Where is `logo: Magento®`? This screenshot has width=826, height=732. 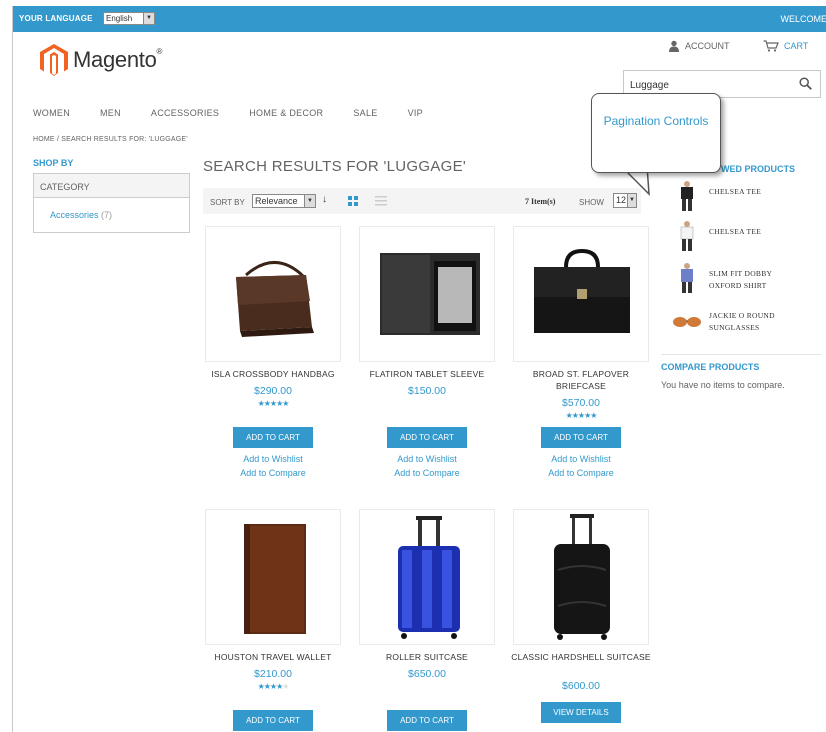
logo: Magento® is located at coordinates (100, 60).